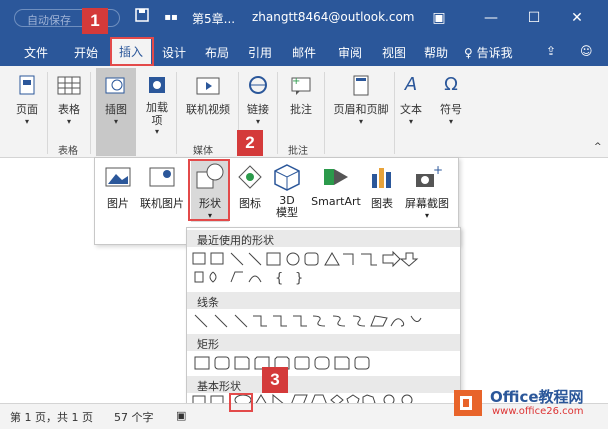 The height and width of the screenshot is (429, 608). I want to click on tab-file: 文件, so click(36, 52).